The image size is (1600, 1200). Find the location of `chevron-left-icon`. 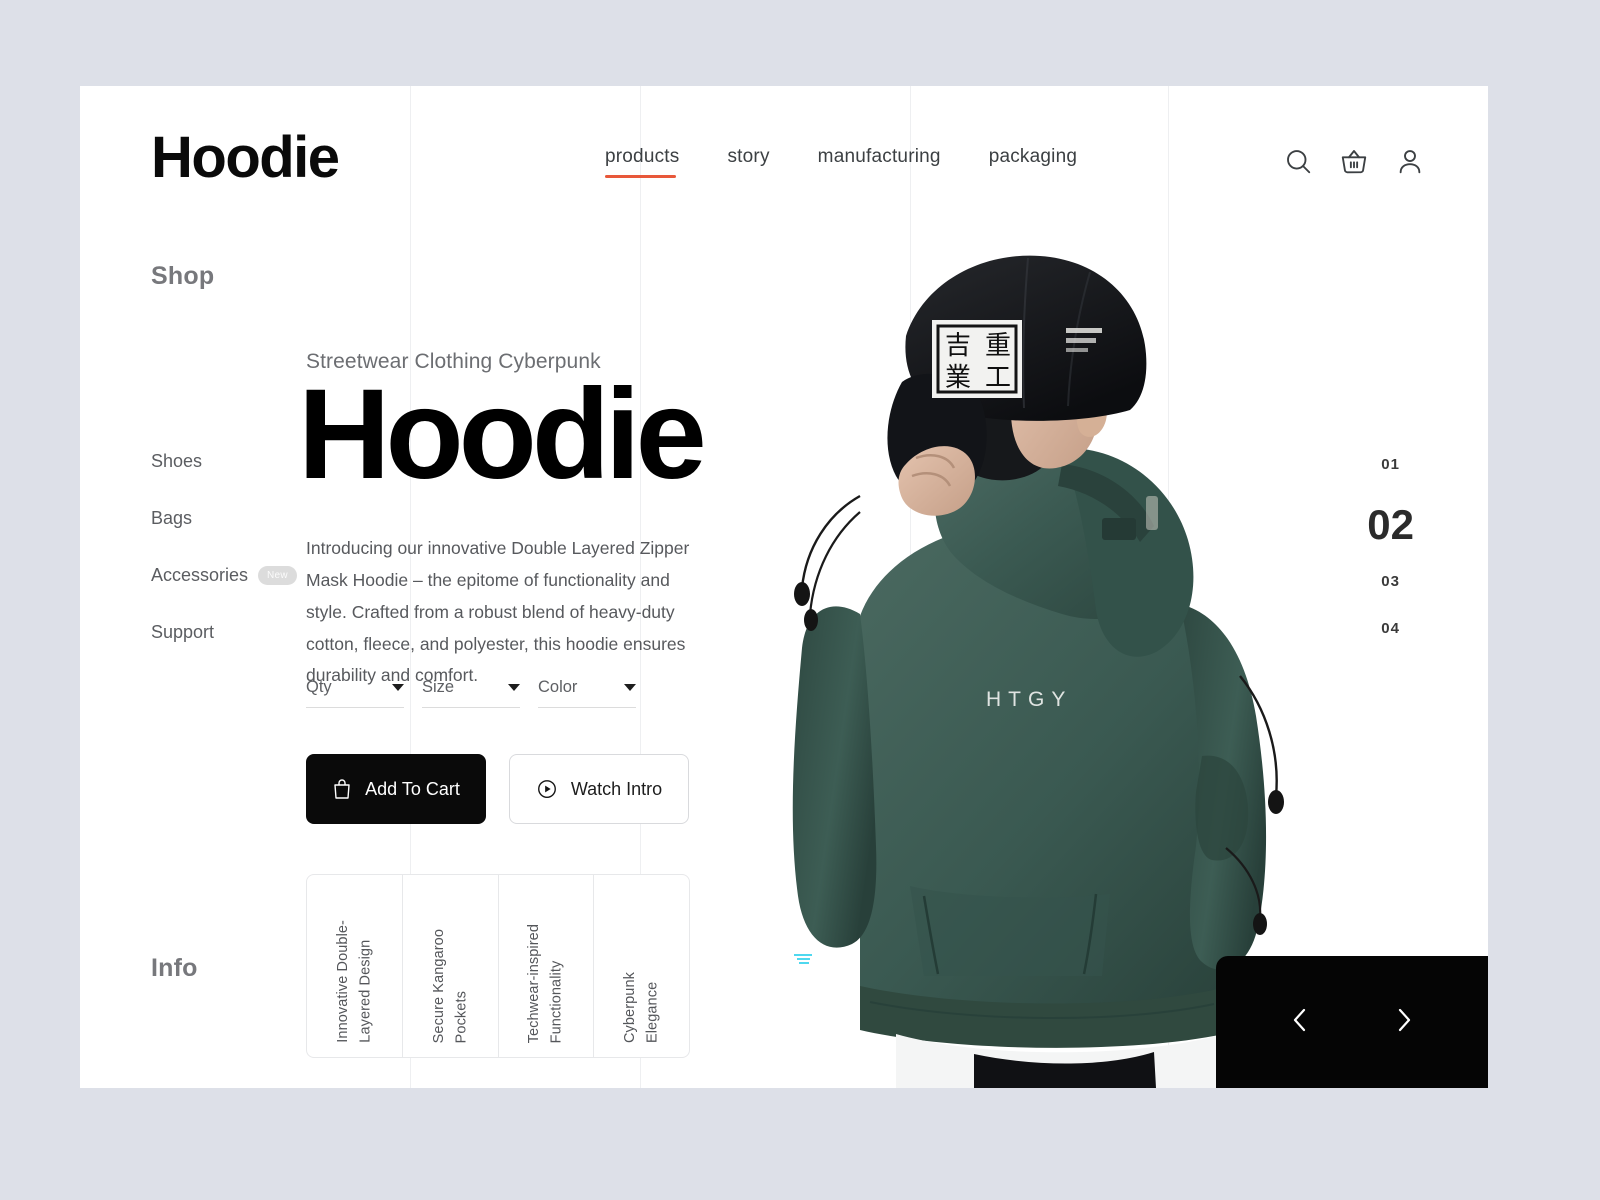

chevron-left-icon is located at coordinates (1300, 1022).